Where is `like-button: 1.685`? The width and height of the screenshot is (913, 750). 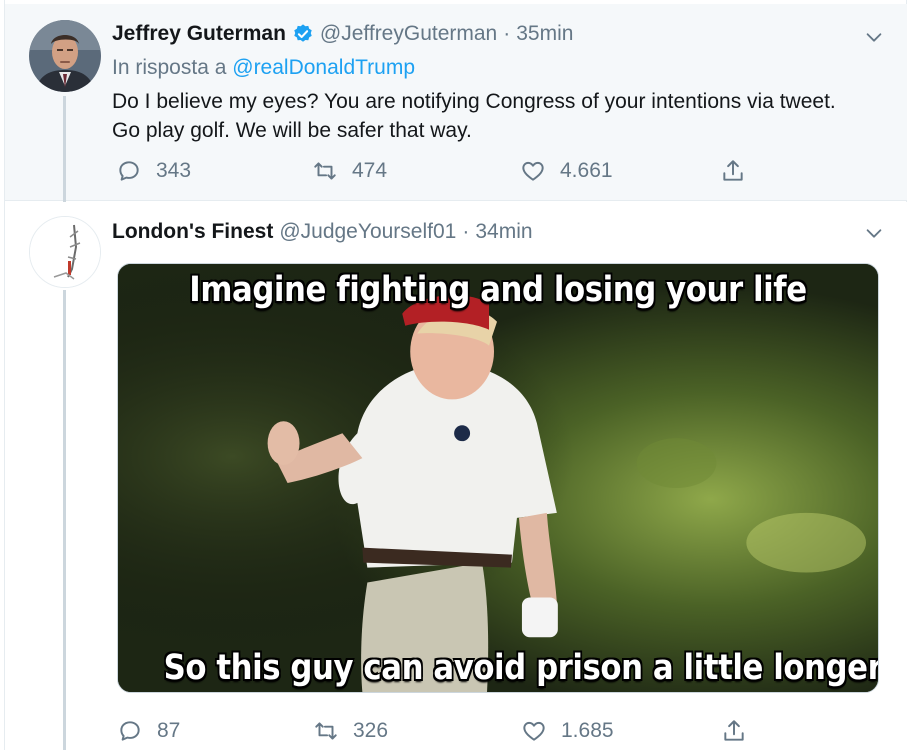 like-button: 1.685 is located at coordinates (567, 731).